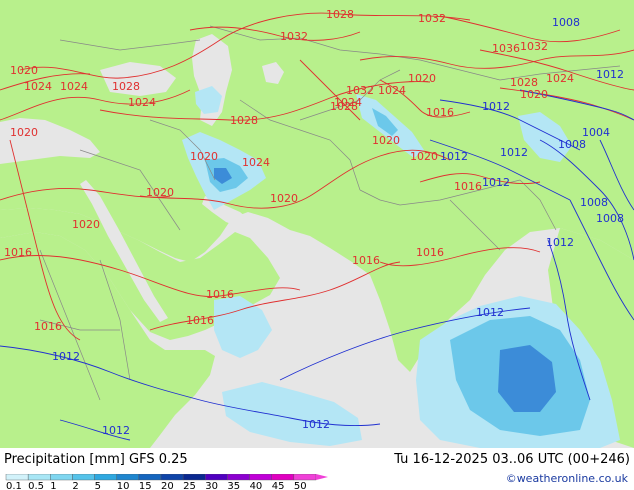 The height and width of the screenshot is (490, 634). Describe the element at coordinates (36, 485) in the screenshot. I see `colorbar-tick-label: 0.5` at that location.